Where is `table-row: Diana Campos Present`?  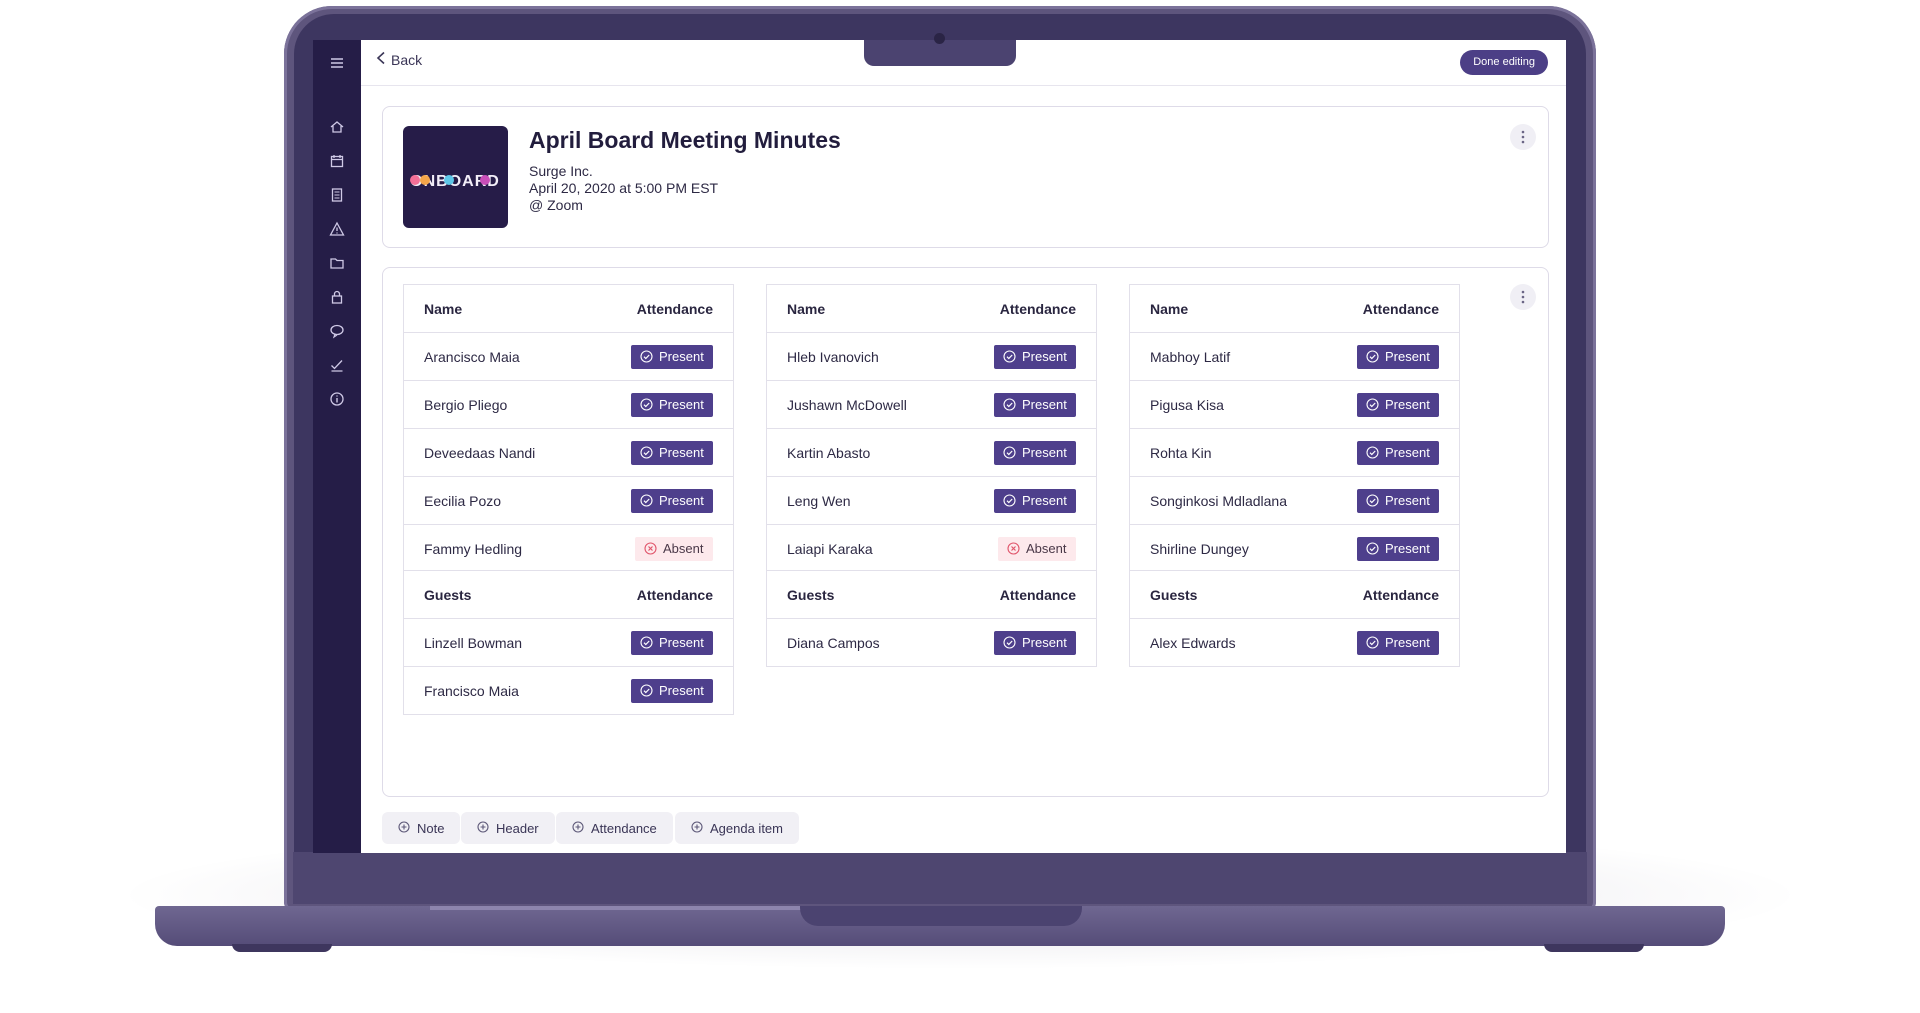 table-row: Diana Campos Present is located at coordinates (931, 642).